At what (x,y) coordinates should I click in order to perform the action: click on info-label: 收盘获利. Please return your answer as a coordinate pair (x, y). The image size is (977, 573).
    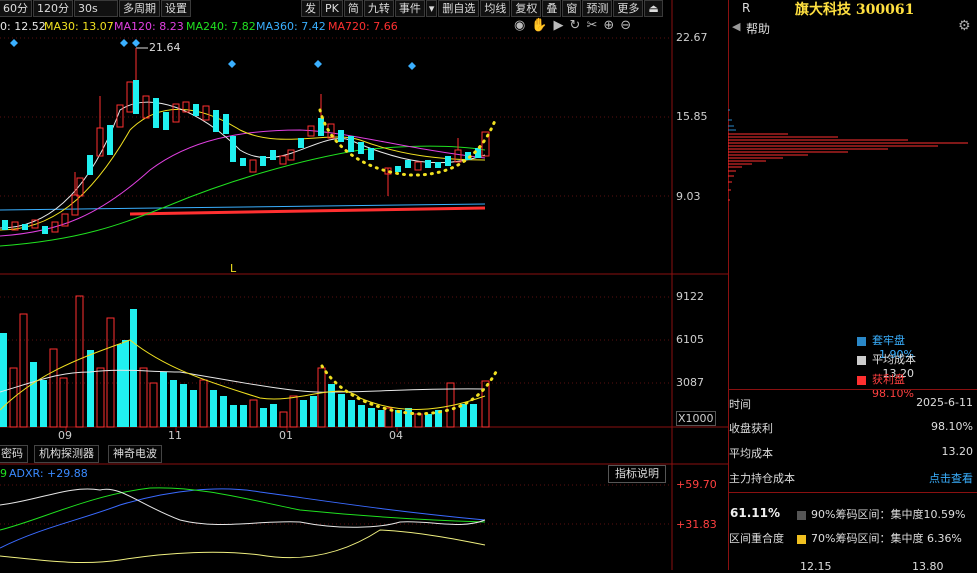
    Looking at the image, I should click on (751, 428).